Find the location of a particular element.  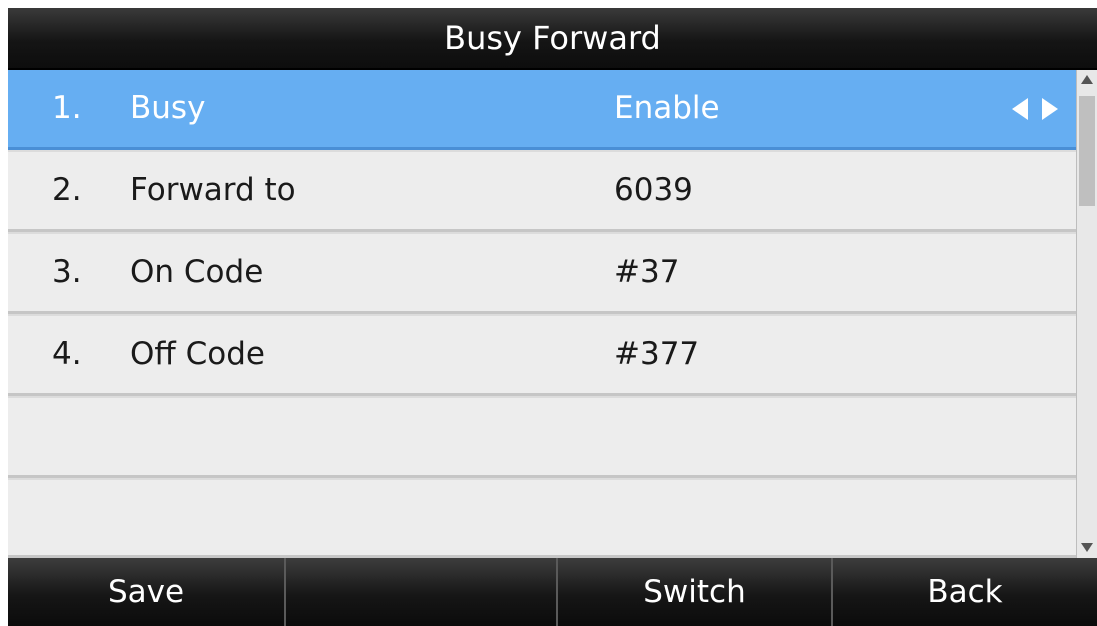

item-number: 1. is located at coordinates (67, 108).